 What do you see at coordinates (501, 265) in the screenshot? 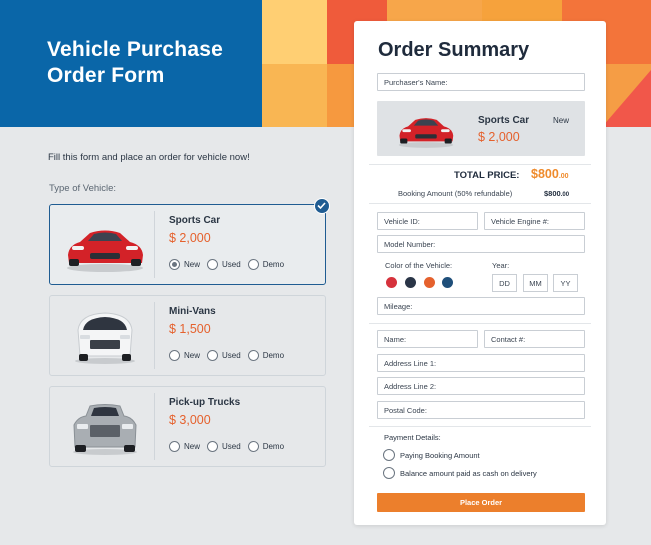
I see `year-label: Year:` at bounding box center [501, 265].